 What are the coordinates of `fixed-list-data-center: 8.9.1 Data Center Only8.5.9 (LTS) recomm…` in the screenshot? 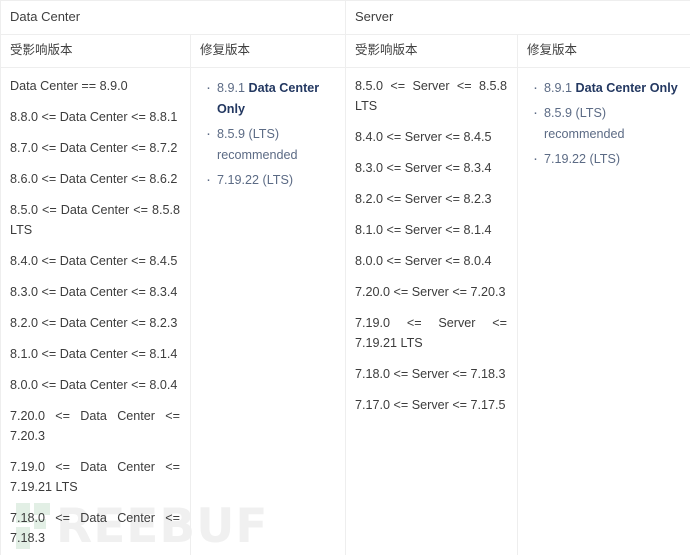 It's located at (268, 129).